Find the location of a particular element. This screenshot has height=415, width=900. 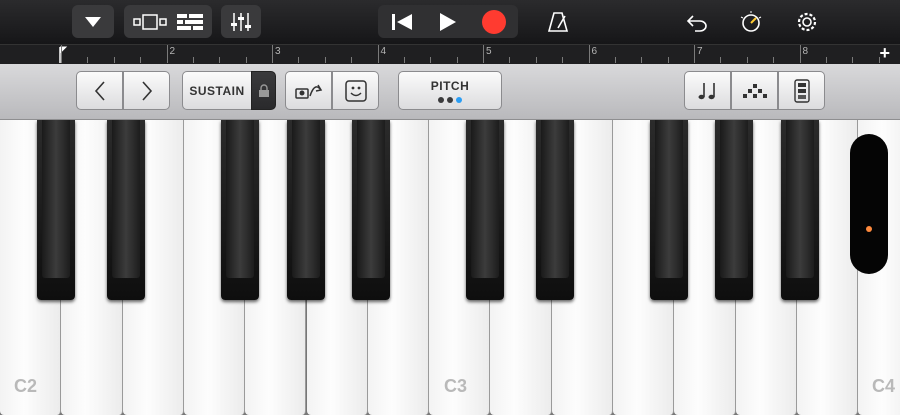

keyboard-layout-icon is located at coordinates (801, 90).